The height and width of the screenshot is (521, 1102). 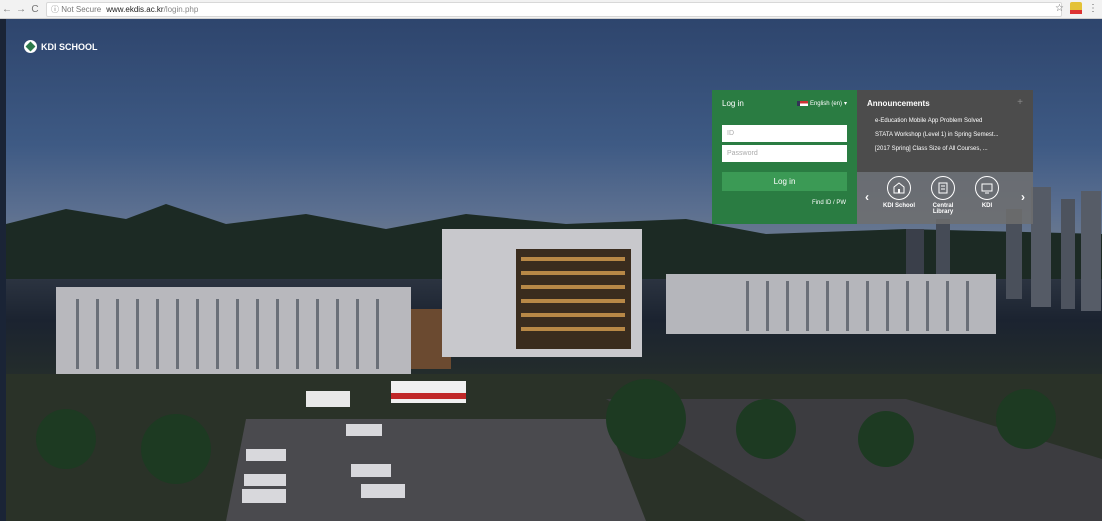 I want to click on logo-text: KDI SCHOOL, so click(x=69, y=46).